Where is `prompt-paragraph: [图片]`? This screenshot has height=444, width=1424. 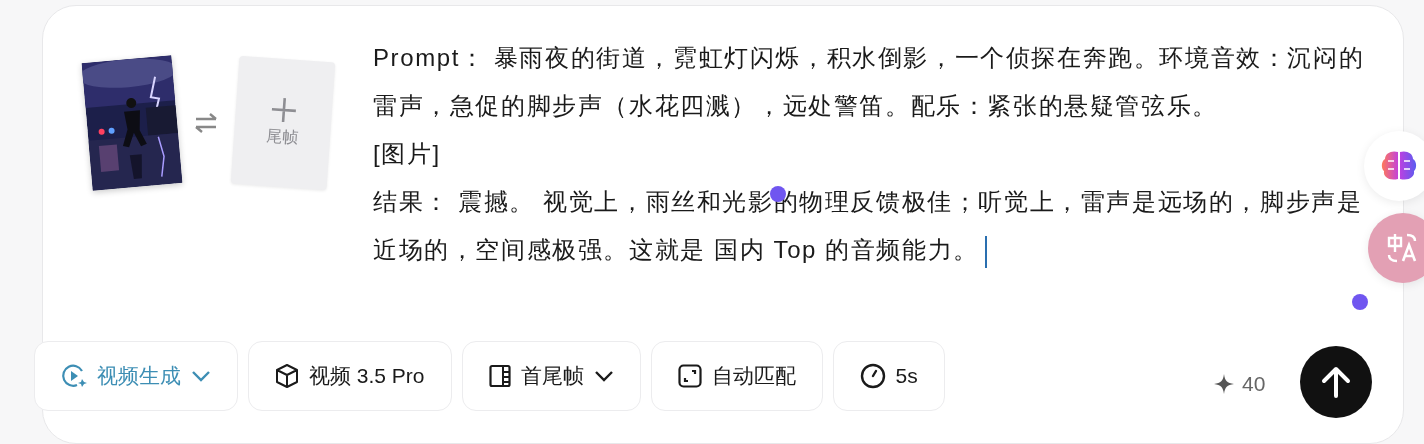 prompt-paragraph: [图片] is located at coordinates (407, 154).